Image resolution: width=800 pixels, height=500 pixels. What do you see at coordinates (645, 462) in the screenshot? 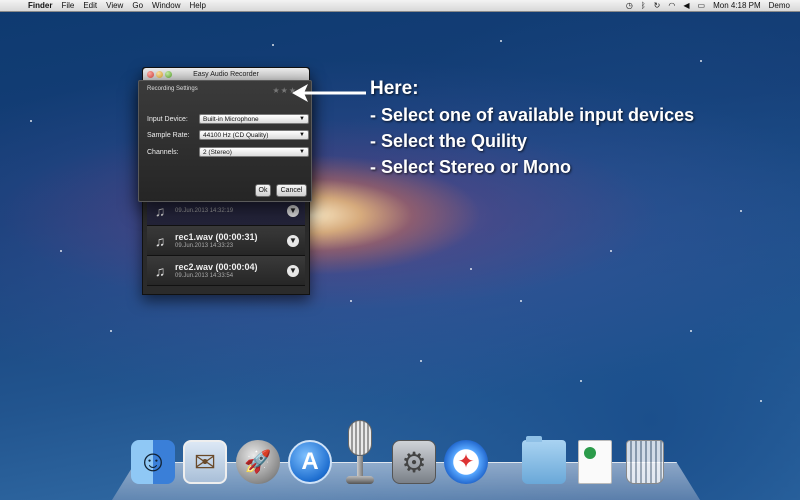
I see `trash-icon` at bounding box center [645, 462].